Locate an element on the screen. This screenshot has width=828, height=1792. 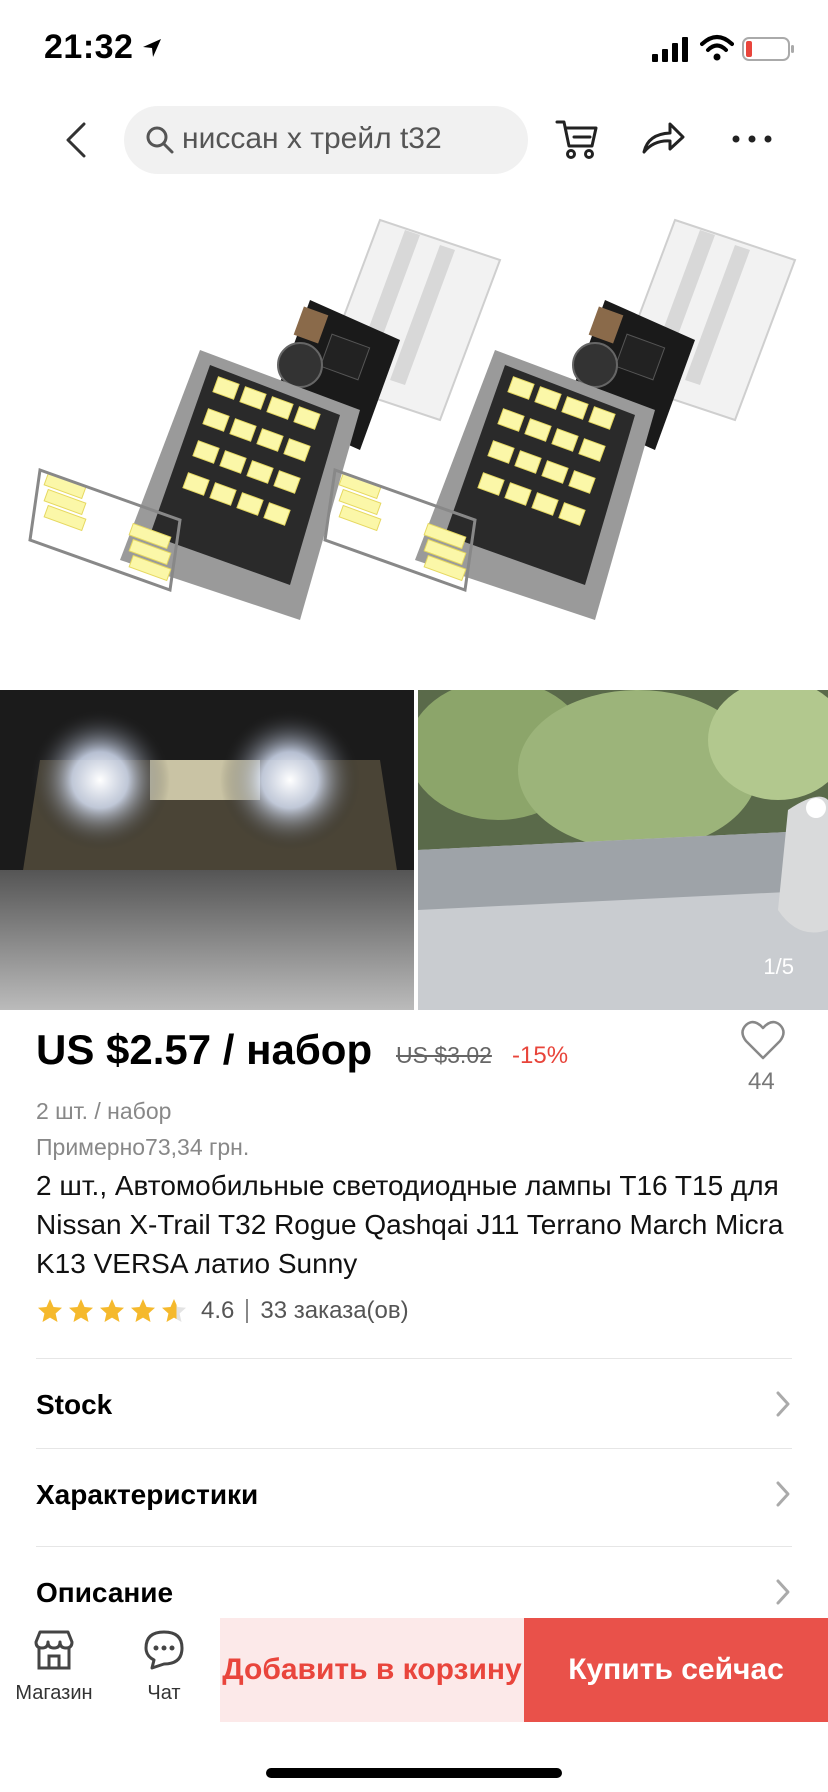
back-icon is located at coordinates (78, 140).